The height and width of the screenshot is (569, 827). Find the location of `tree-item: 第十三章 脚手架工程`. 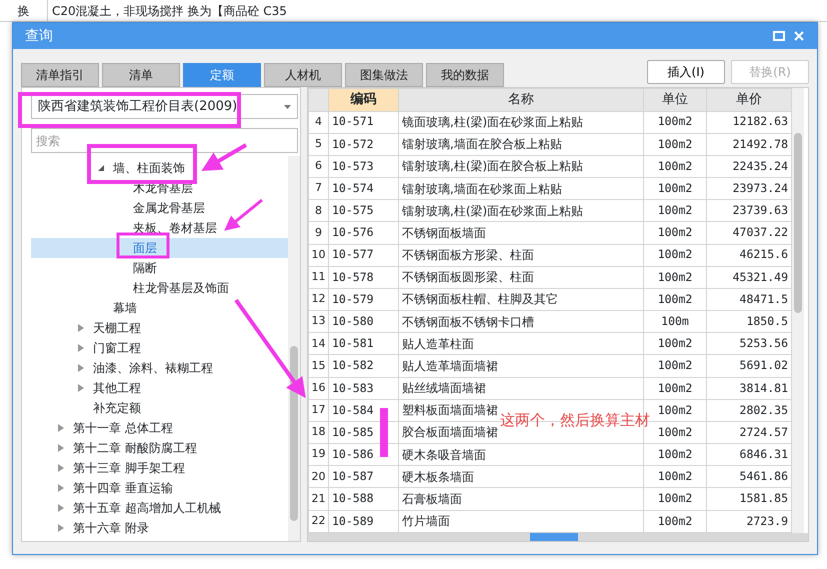

tree-item: 第十三章 脚手架工程 is located at coordinates (159, 468).